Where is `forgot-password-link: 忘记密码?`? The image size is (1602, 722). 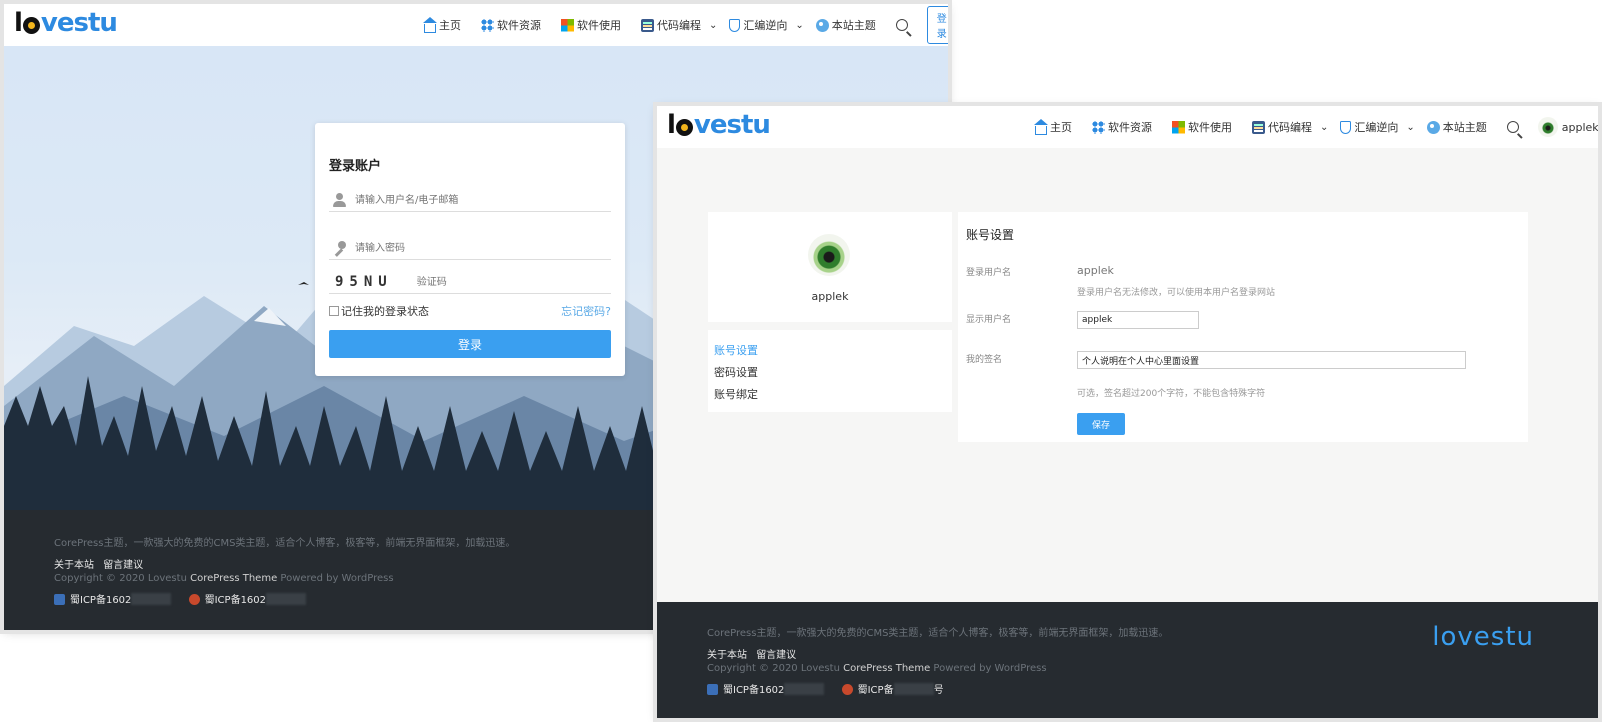
forgot-password-link: 忘记密码? is located at coordinates (586, 311).